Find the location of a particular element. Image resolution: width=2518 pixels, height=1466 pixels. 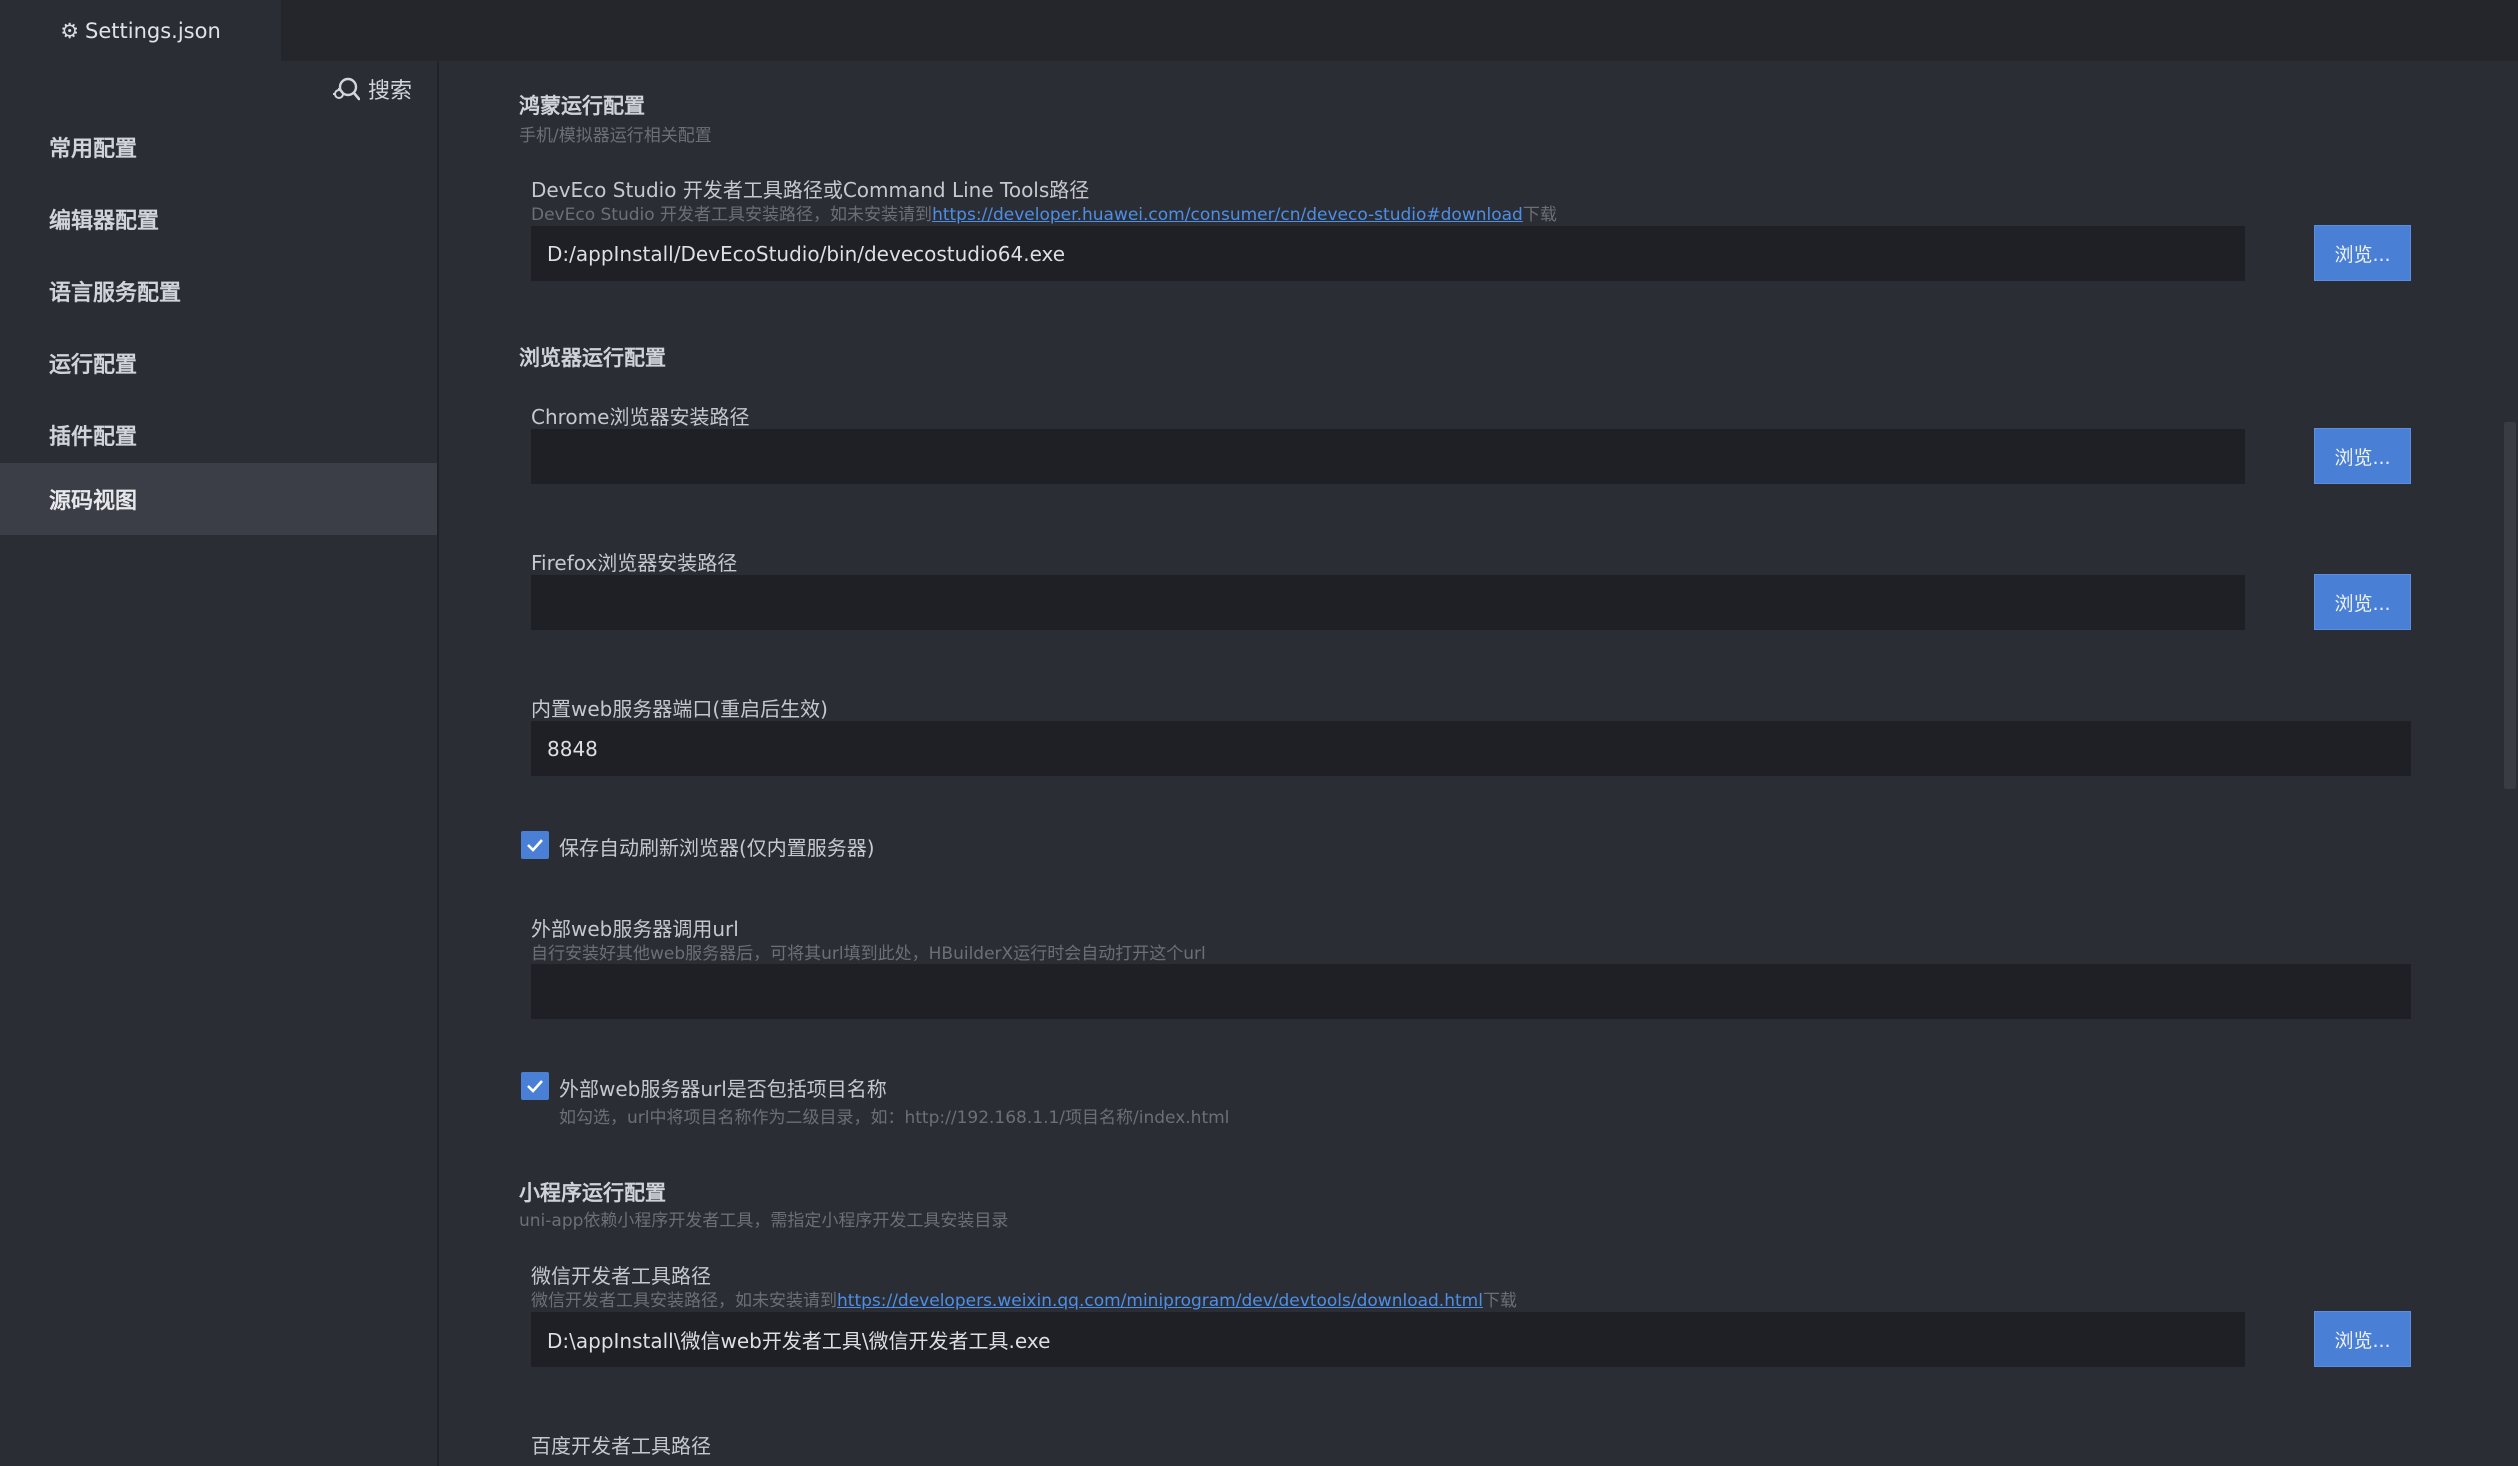

search-button: 搜索 is located at coordinates (372, 89).